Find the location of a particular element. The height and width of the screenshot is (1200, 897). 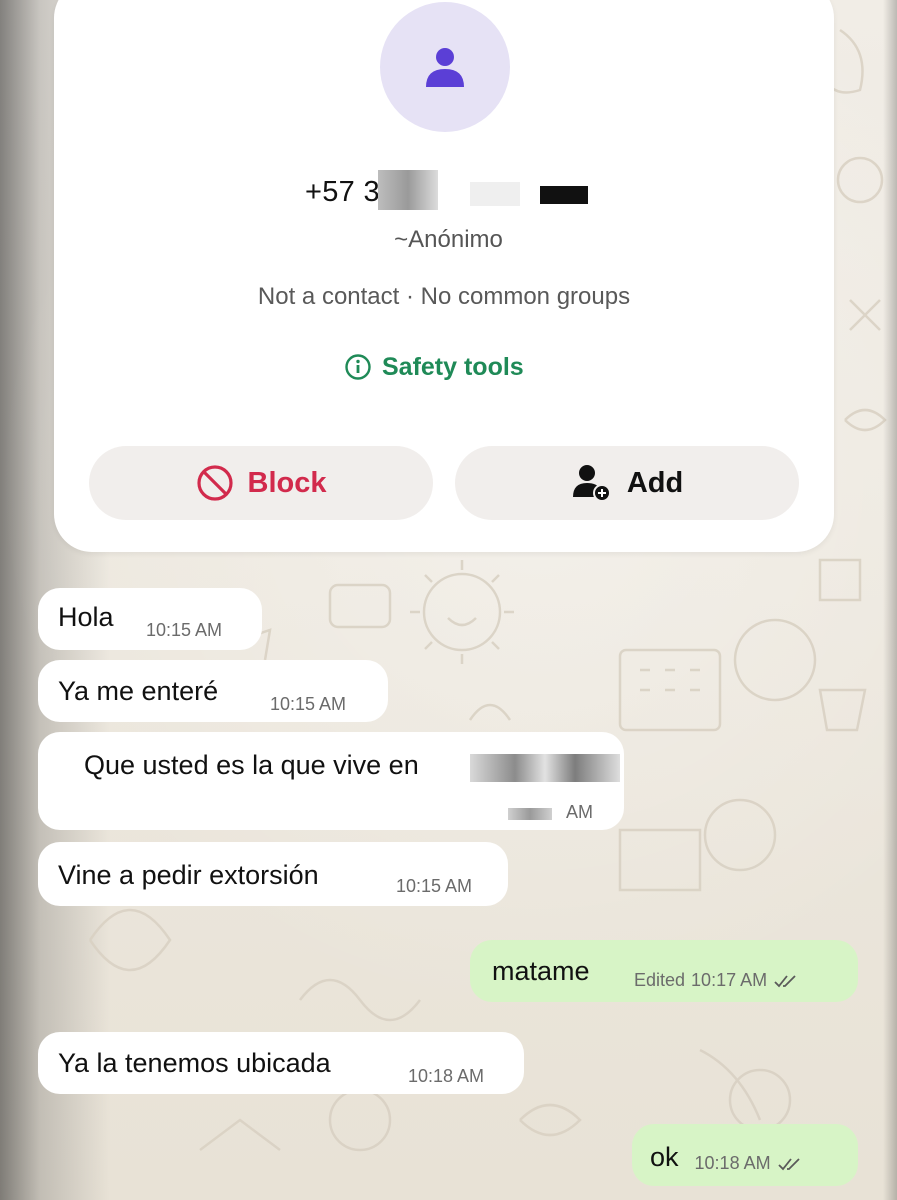

contact-alias: ~Anónimo is located at coordinates (448, 239).